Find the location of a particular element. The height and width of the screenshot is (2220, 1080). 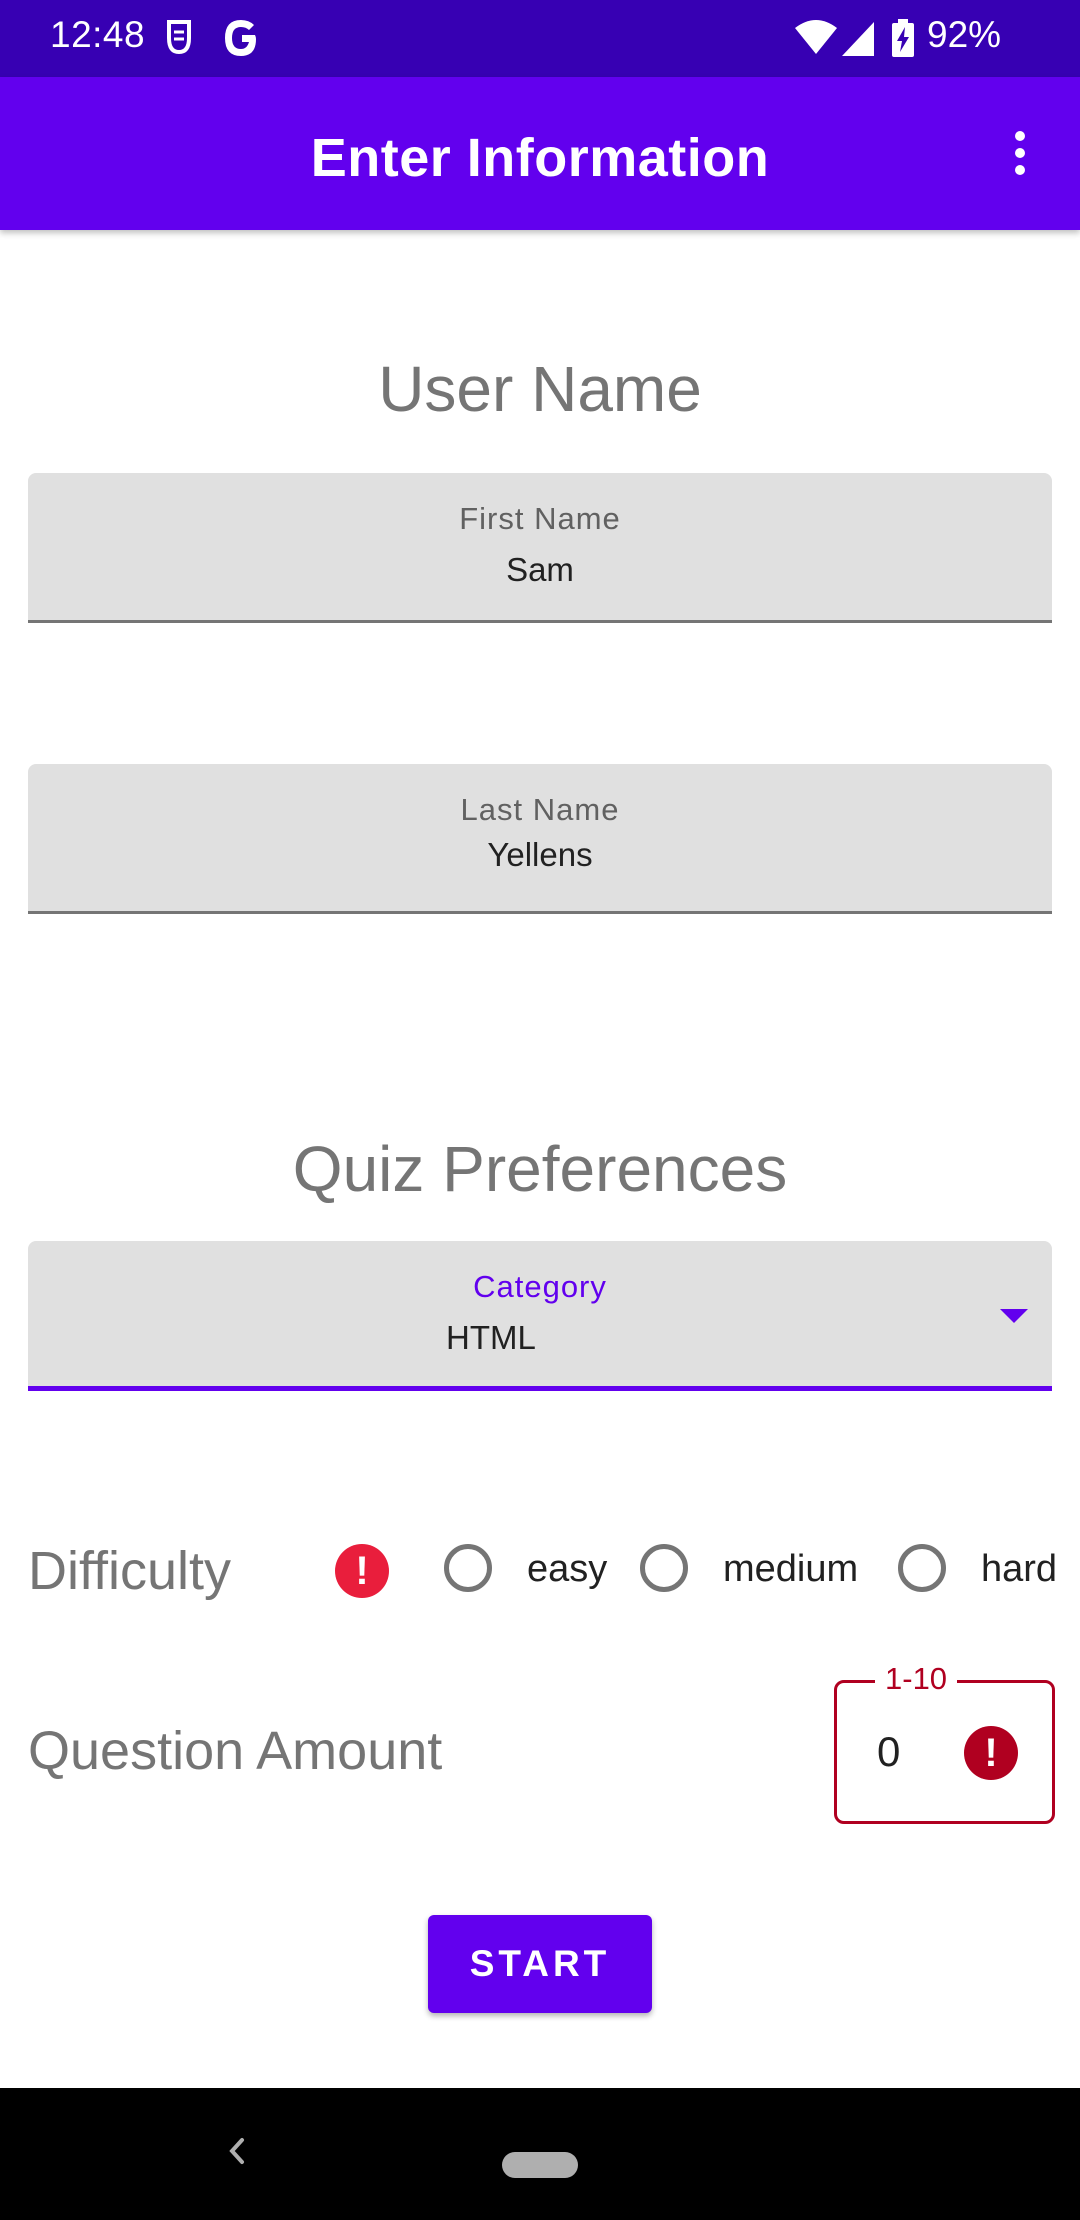

google-icon is located at coordinates (242, 38).